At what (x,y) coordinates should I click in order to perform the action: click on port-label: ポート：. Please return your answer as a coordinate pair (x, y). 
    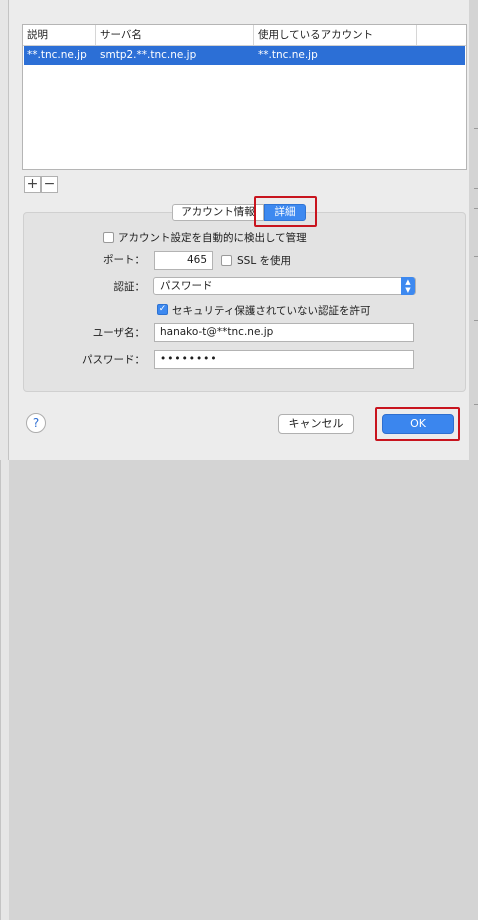
    Looking at the image, I should click on (124, 260).